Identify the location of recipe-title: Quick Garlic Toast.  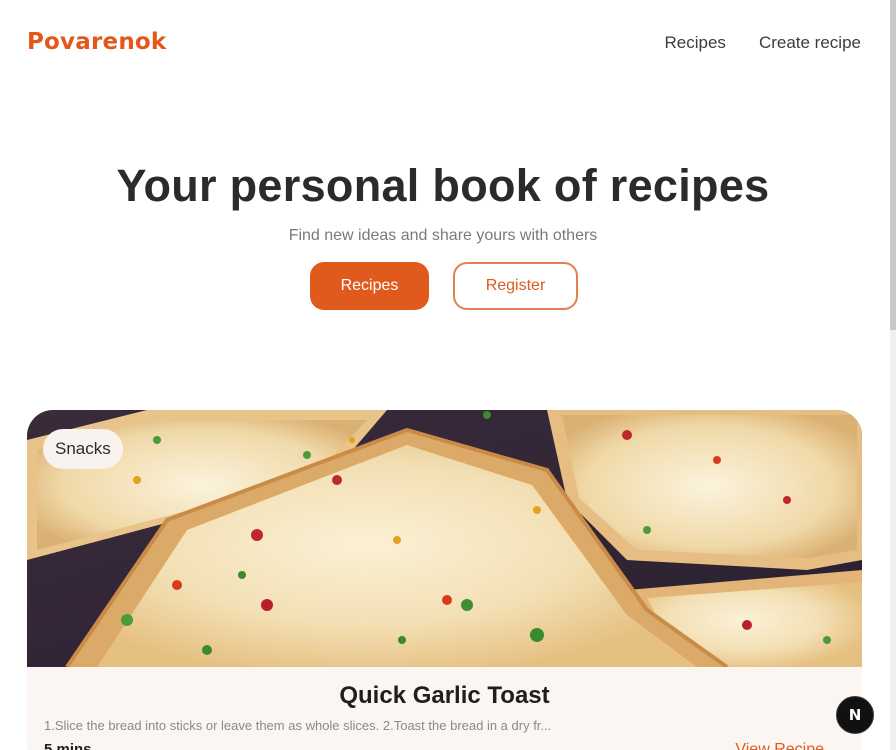
(444, 696).